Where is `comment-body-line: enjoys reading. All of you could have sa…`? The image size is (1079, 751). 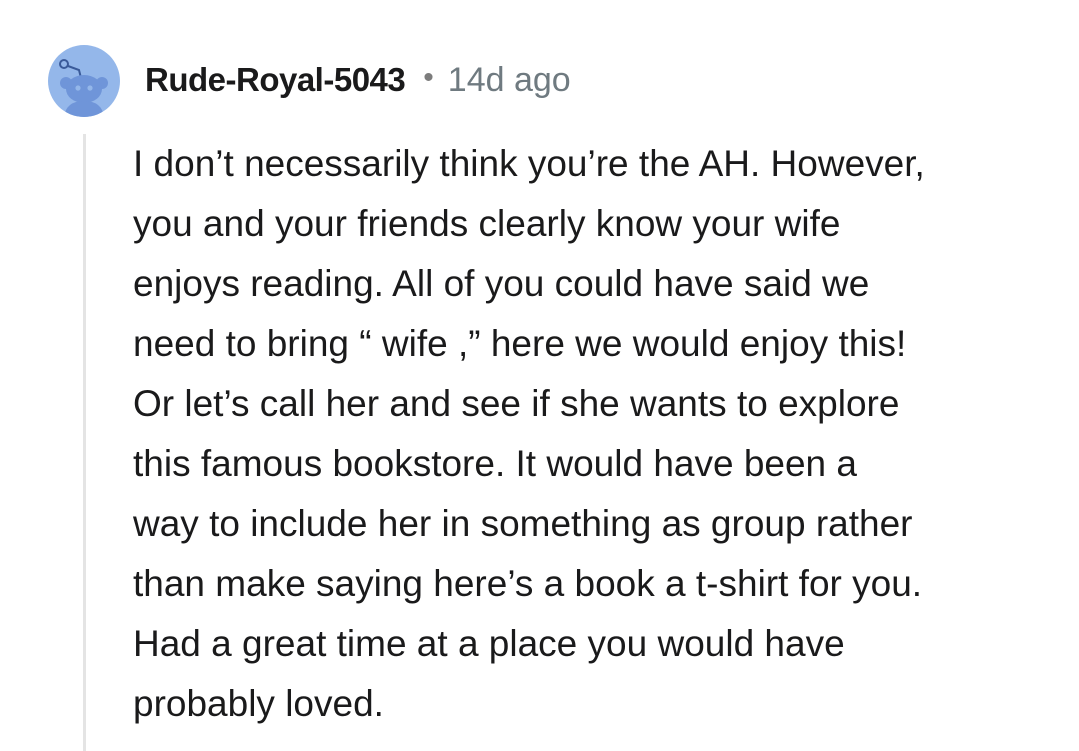
comment-body-line: enjoys reading. All of you could have sa… is located at coordinates (501, 283).